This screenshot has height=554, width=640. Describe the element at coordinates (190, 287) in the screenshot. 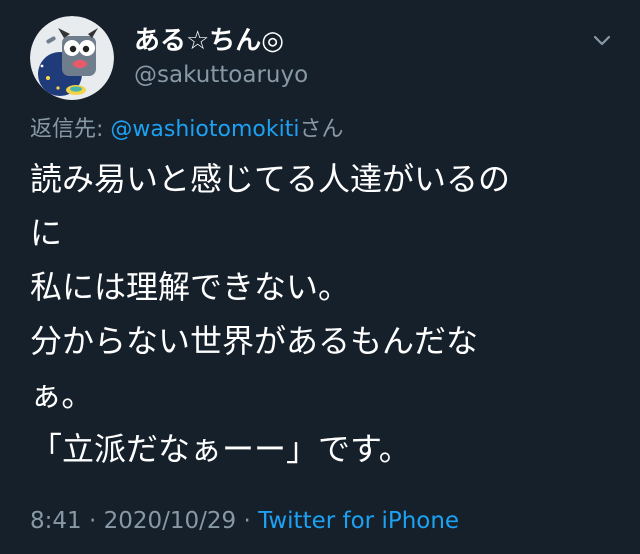

I see `tweet-text-line: 私には理解できない。` at that location.